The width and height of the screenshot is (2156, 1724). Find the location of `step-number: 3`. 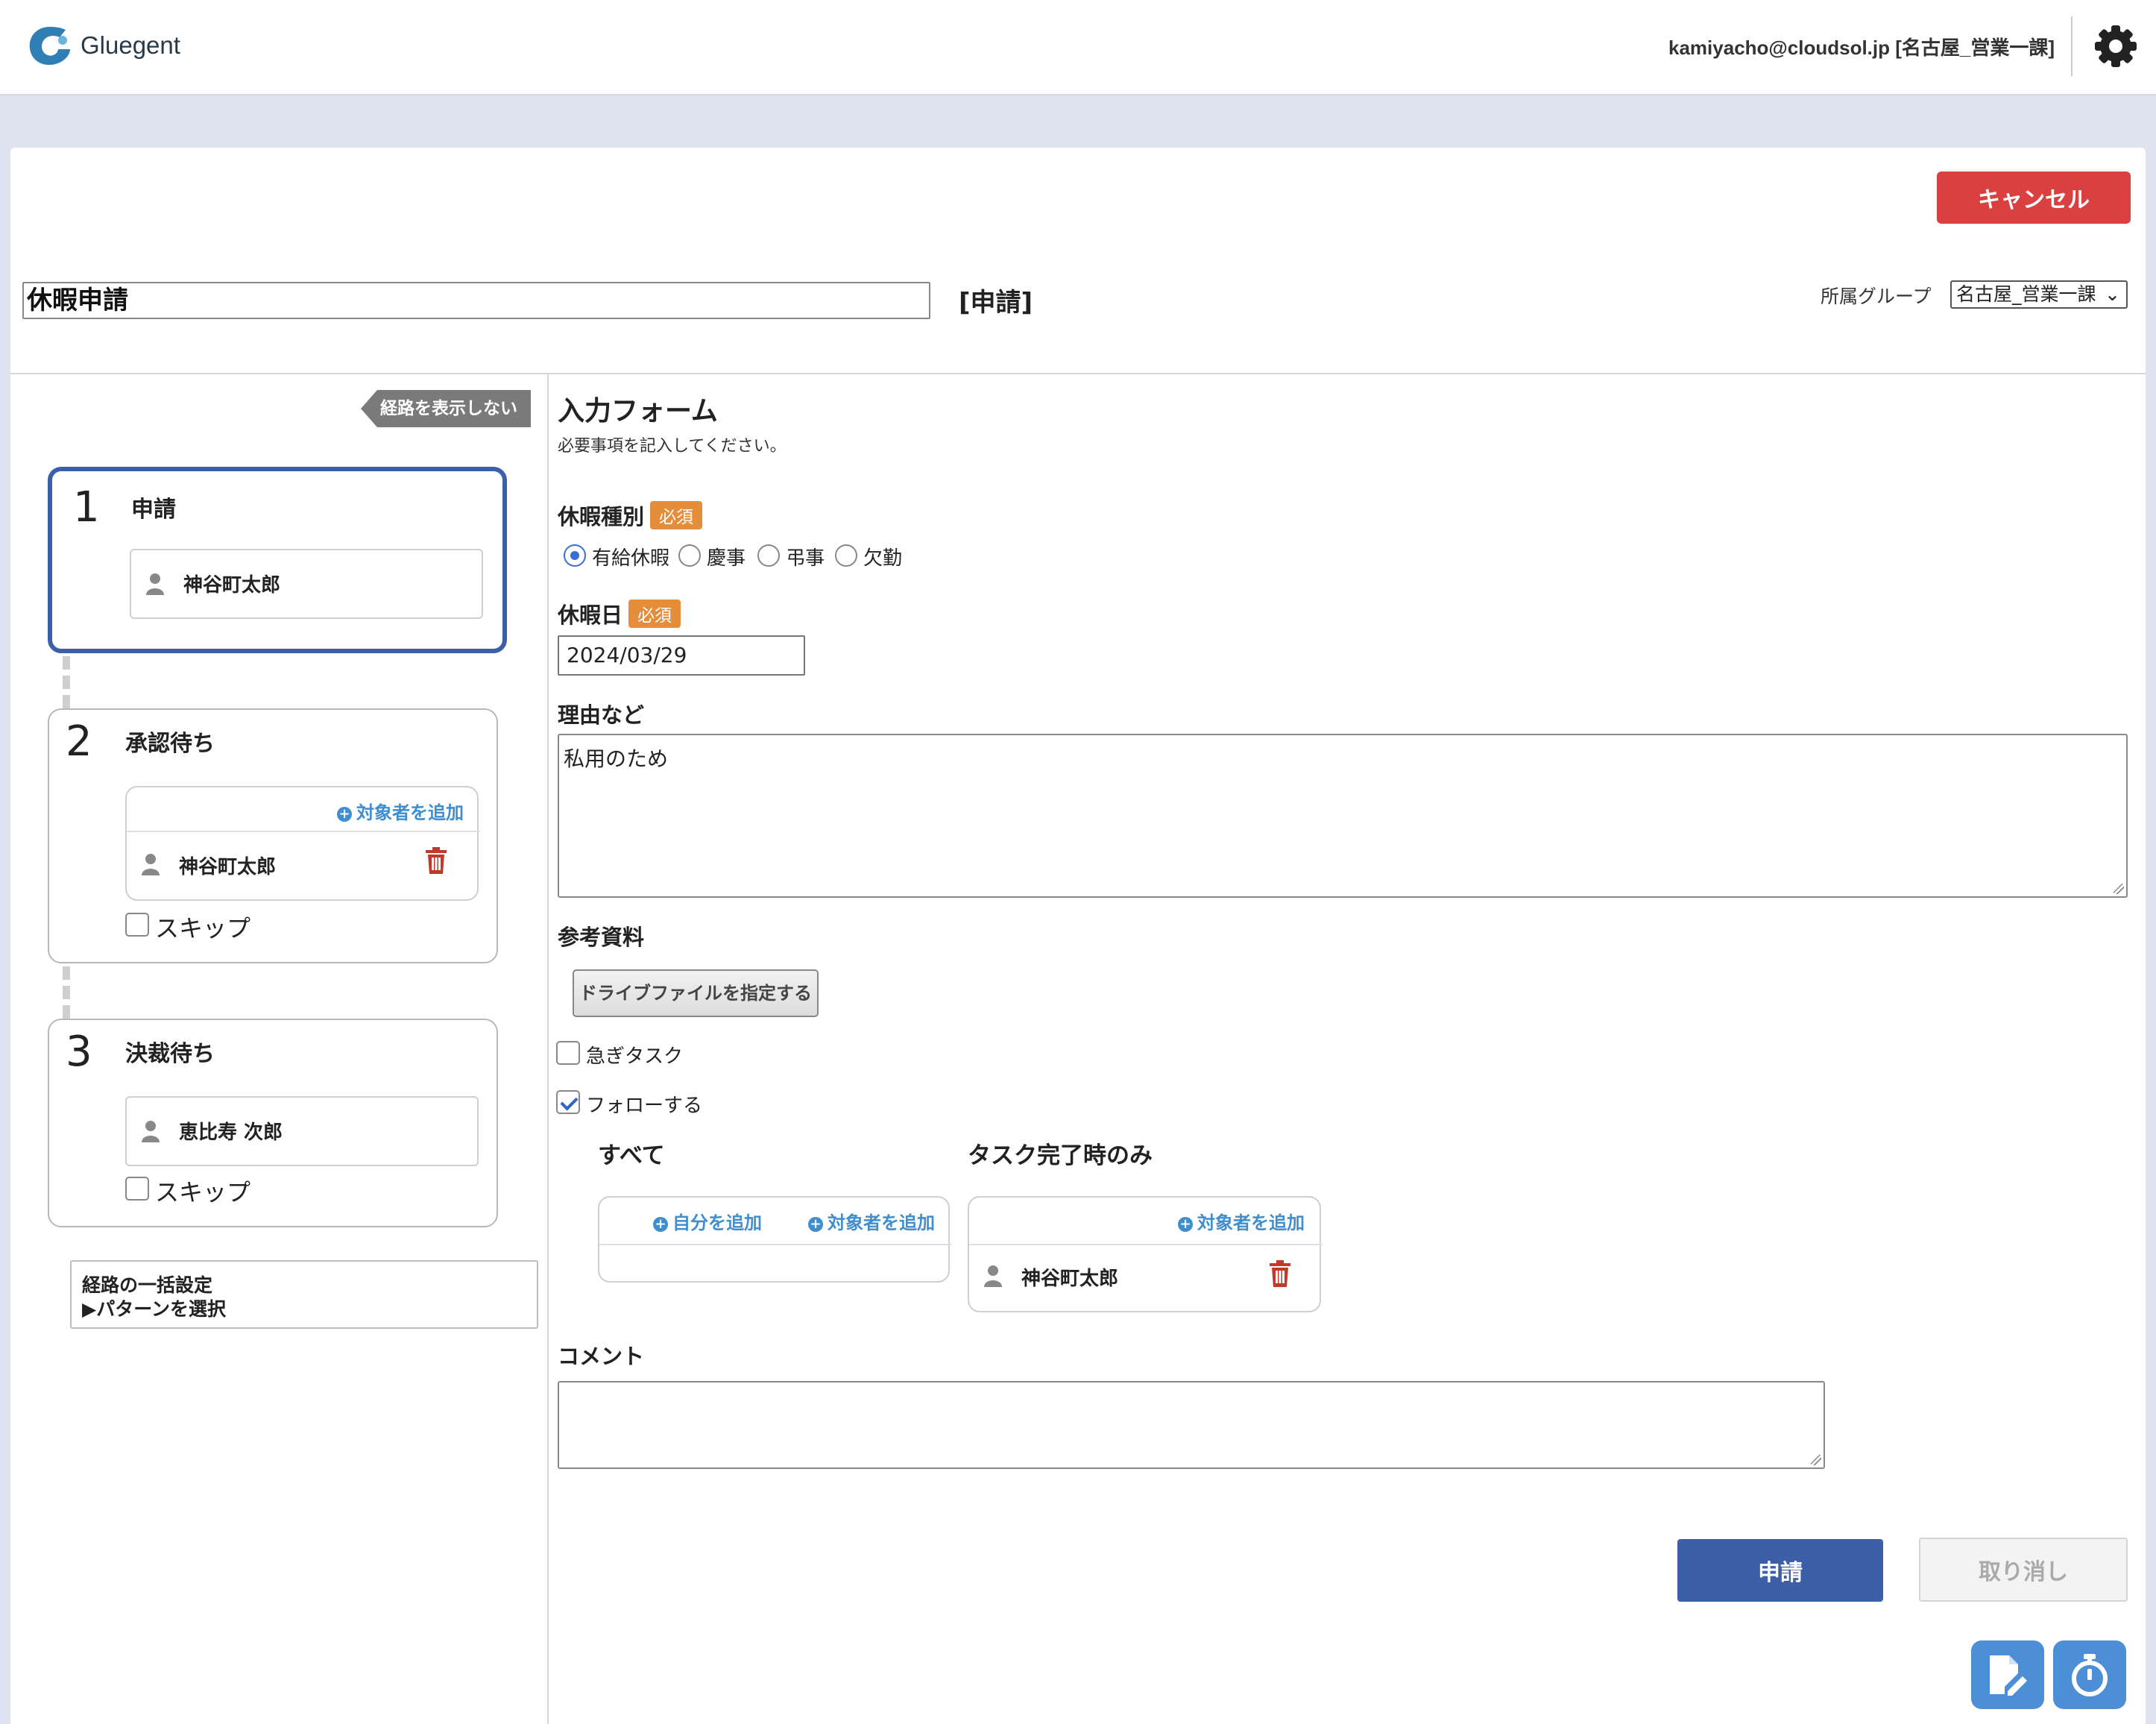

step-number: 3 is located at coordinates (79, 1052).